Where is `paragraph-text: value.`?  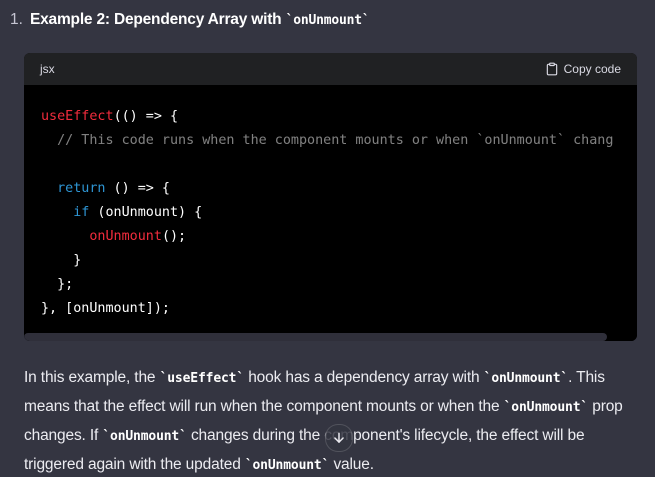 paragraph-text: value. is located at coordinates (351, 464).